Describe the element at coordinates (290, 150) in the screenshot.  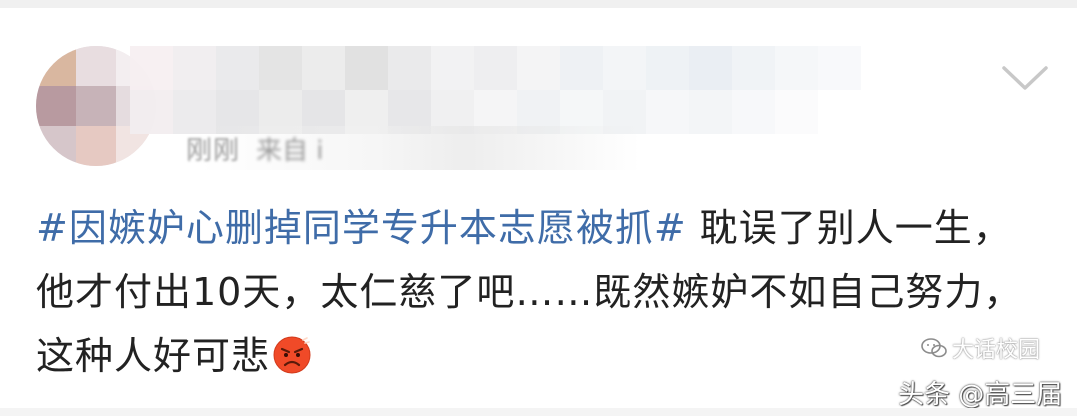
I see `post-source: 来自 i` at that location.